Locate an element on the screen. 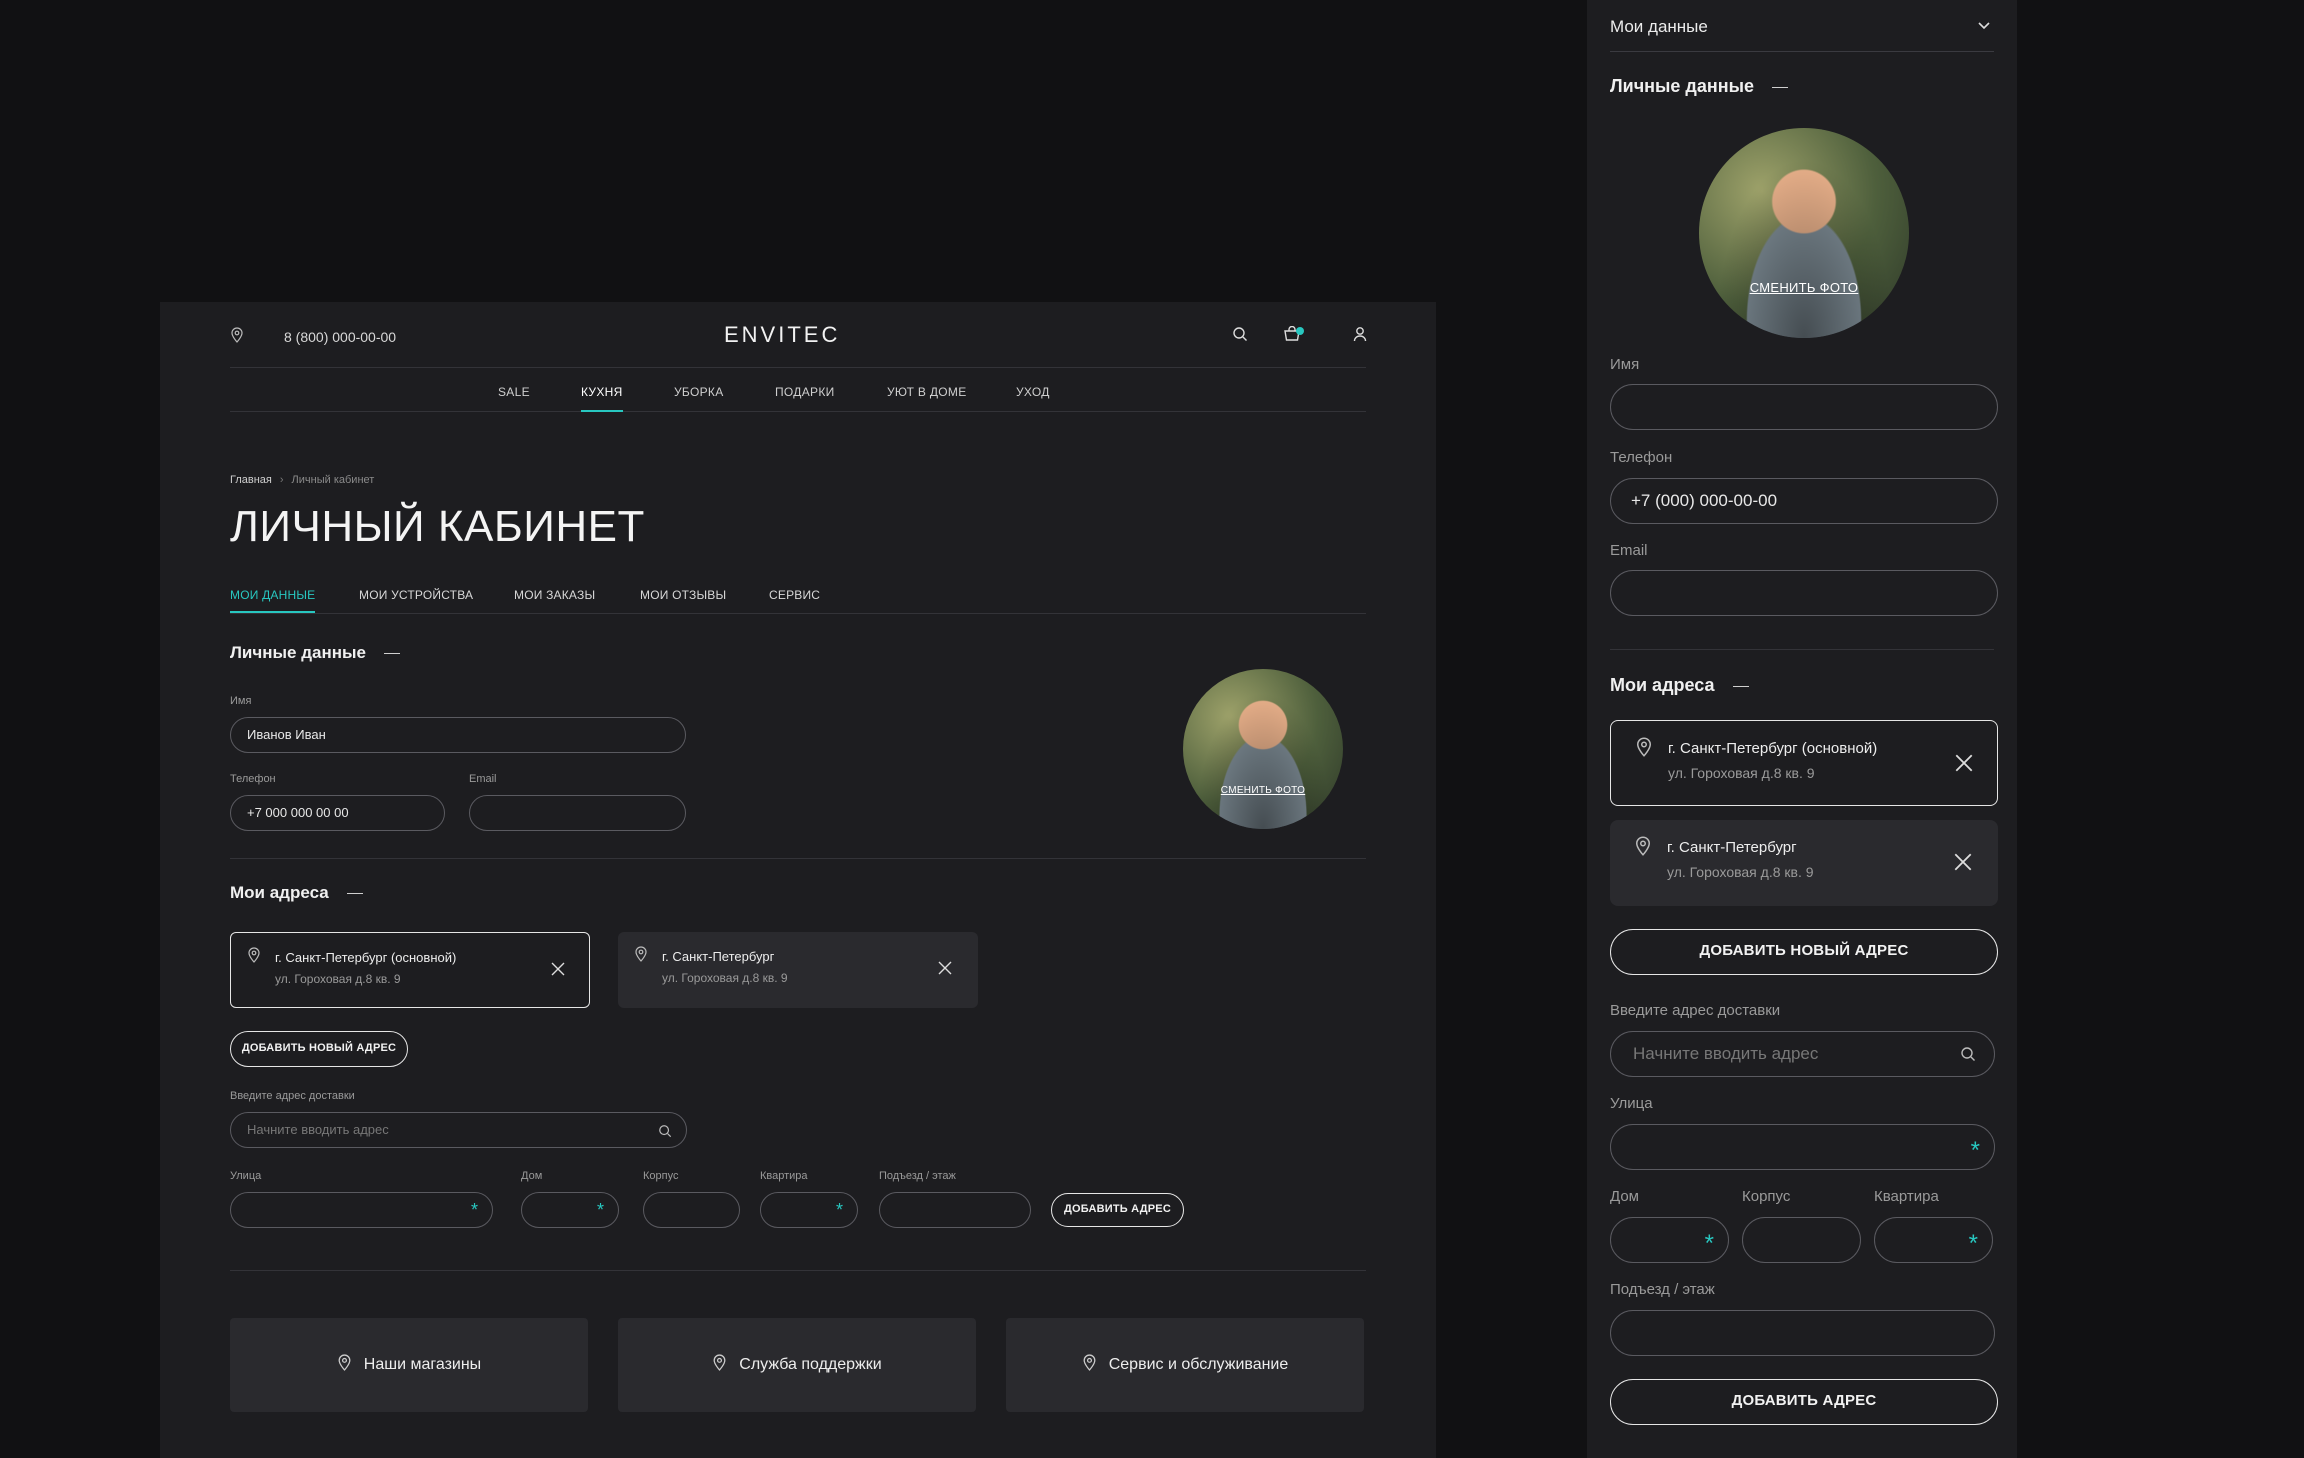 Image resolution: width=2304 pixels, height=1458 pixels. nav-kitchen: КУХНЯ is located at coordinates (602, 398).